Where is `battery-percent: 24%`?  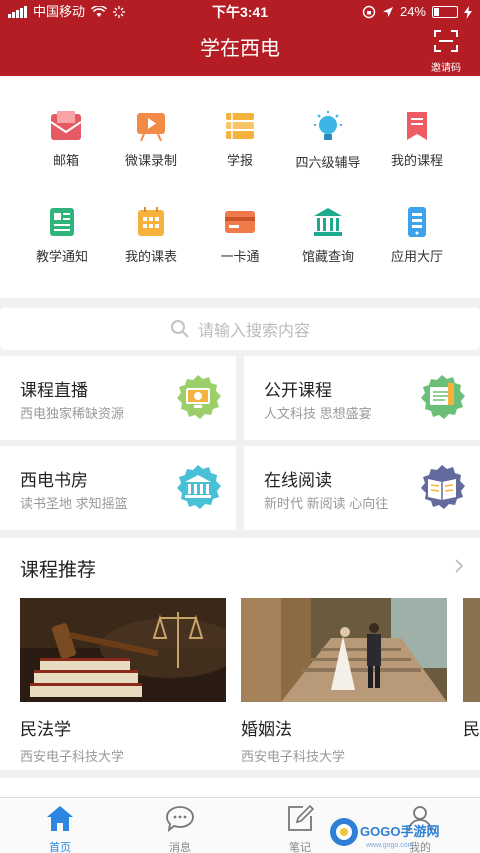
battery-percent: 24% is located at coordinates (412, 11).